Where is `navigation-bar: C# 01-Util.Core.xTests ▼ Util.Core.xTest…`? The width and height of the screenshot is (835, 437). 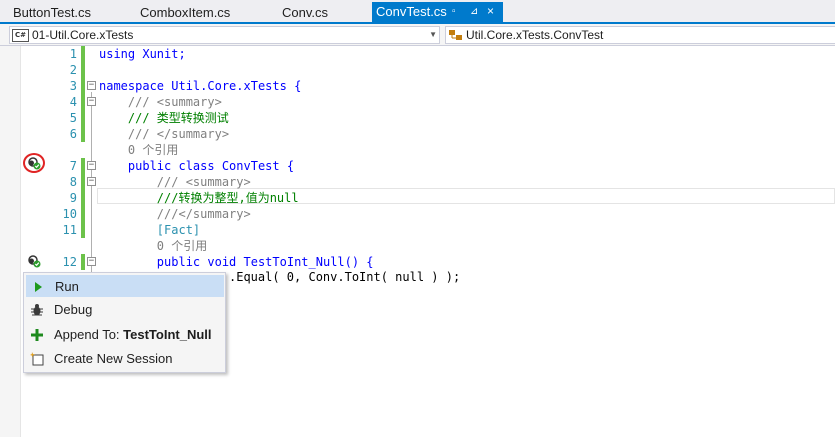
navigation-bar: C# 01-Util.Core.xTests ▼ Util.Core.xTest… is located at coordinates (417, 35).